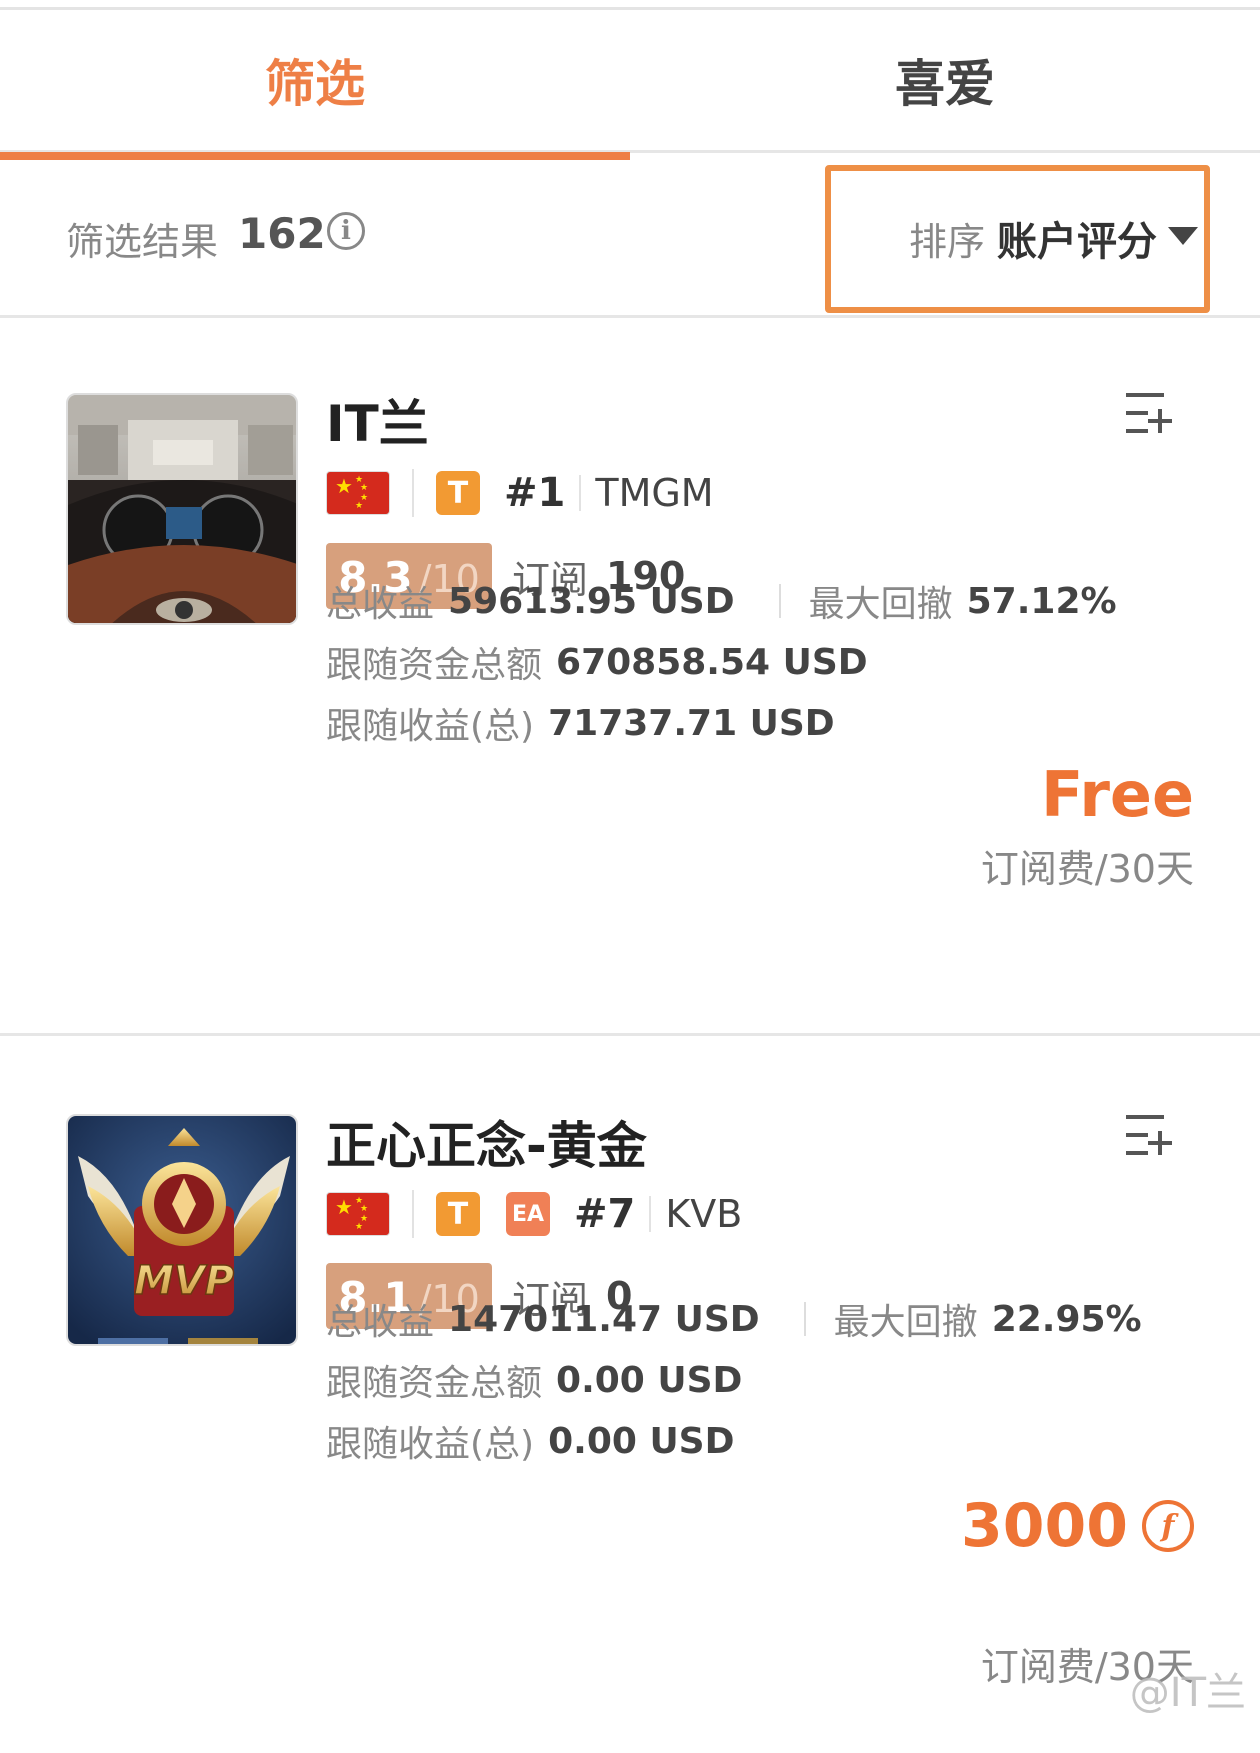 The image size is (1260, 1753). I want to click on stat-row-follow-profit: 跟随收益(总) 0.00 USD, so click(530, 1441).